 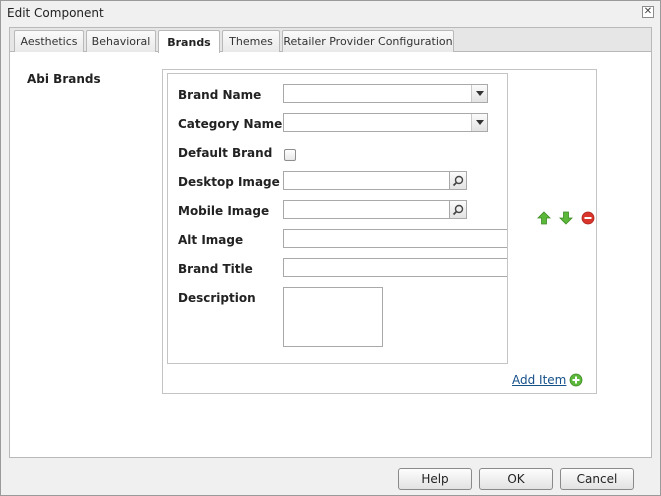 I want to click on add-icon, so click(x=576, y=380).